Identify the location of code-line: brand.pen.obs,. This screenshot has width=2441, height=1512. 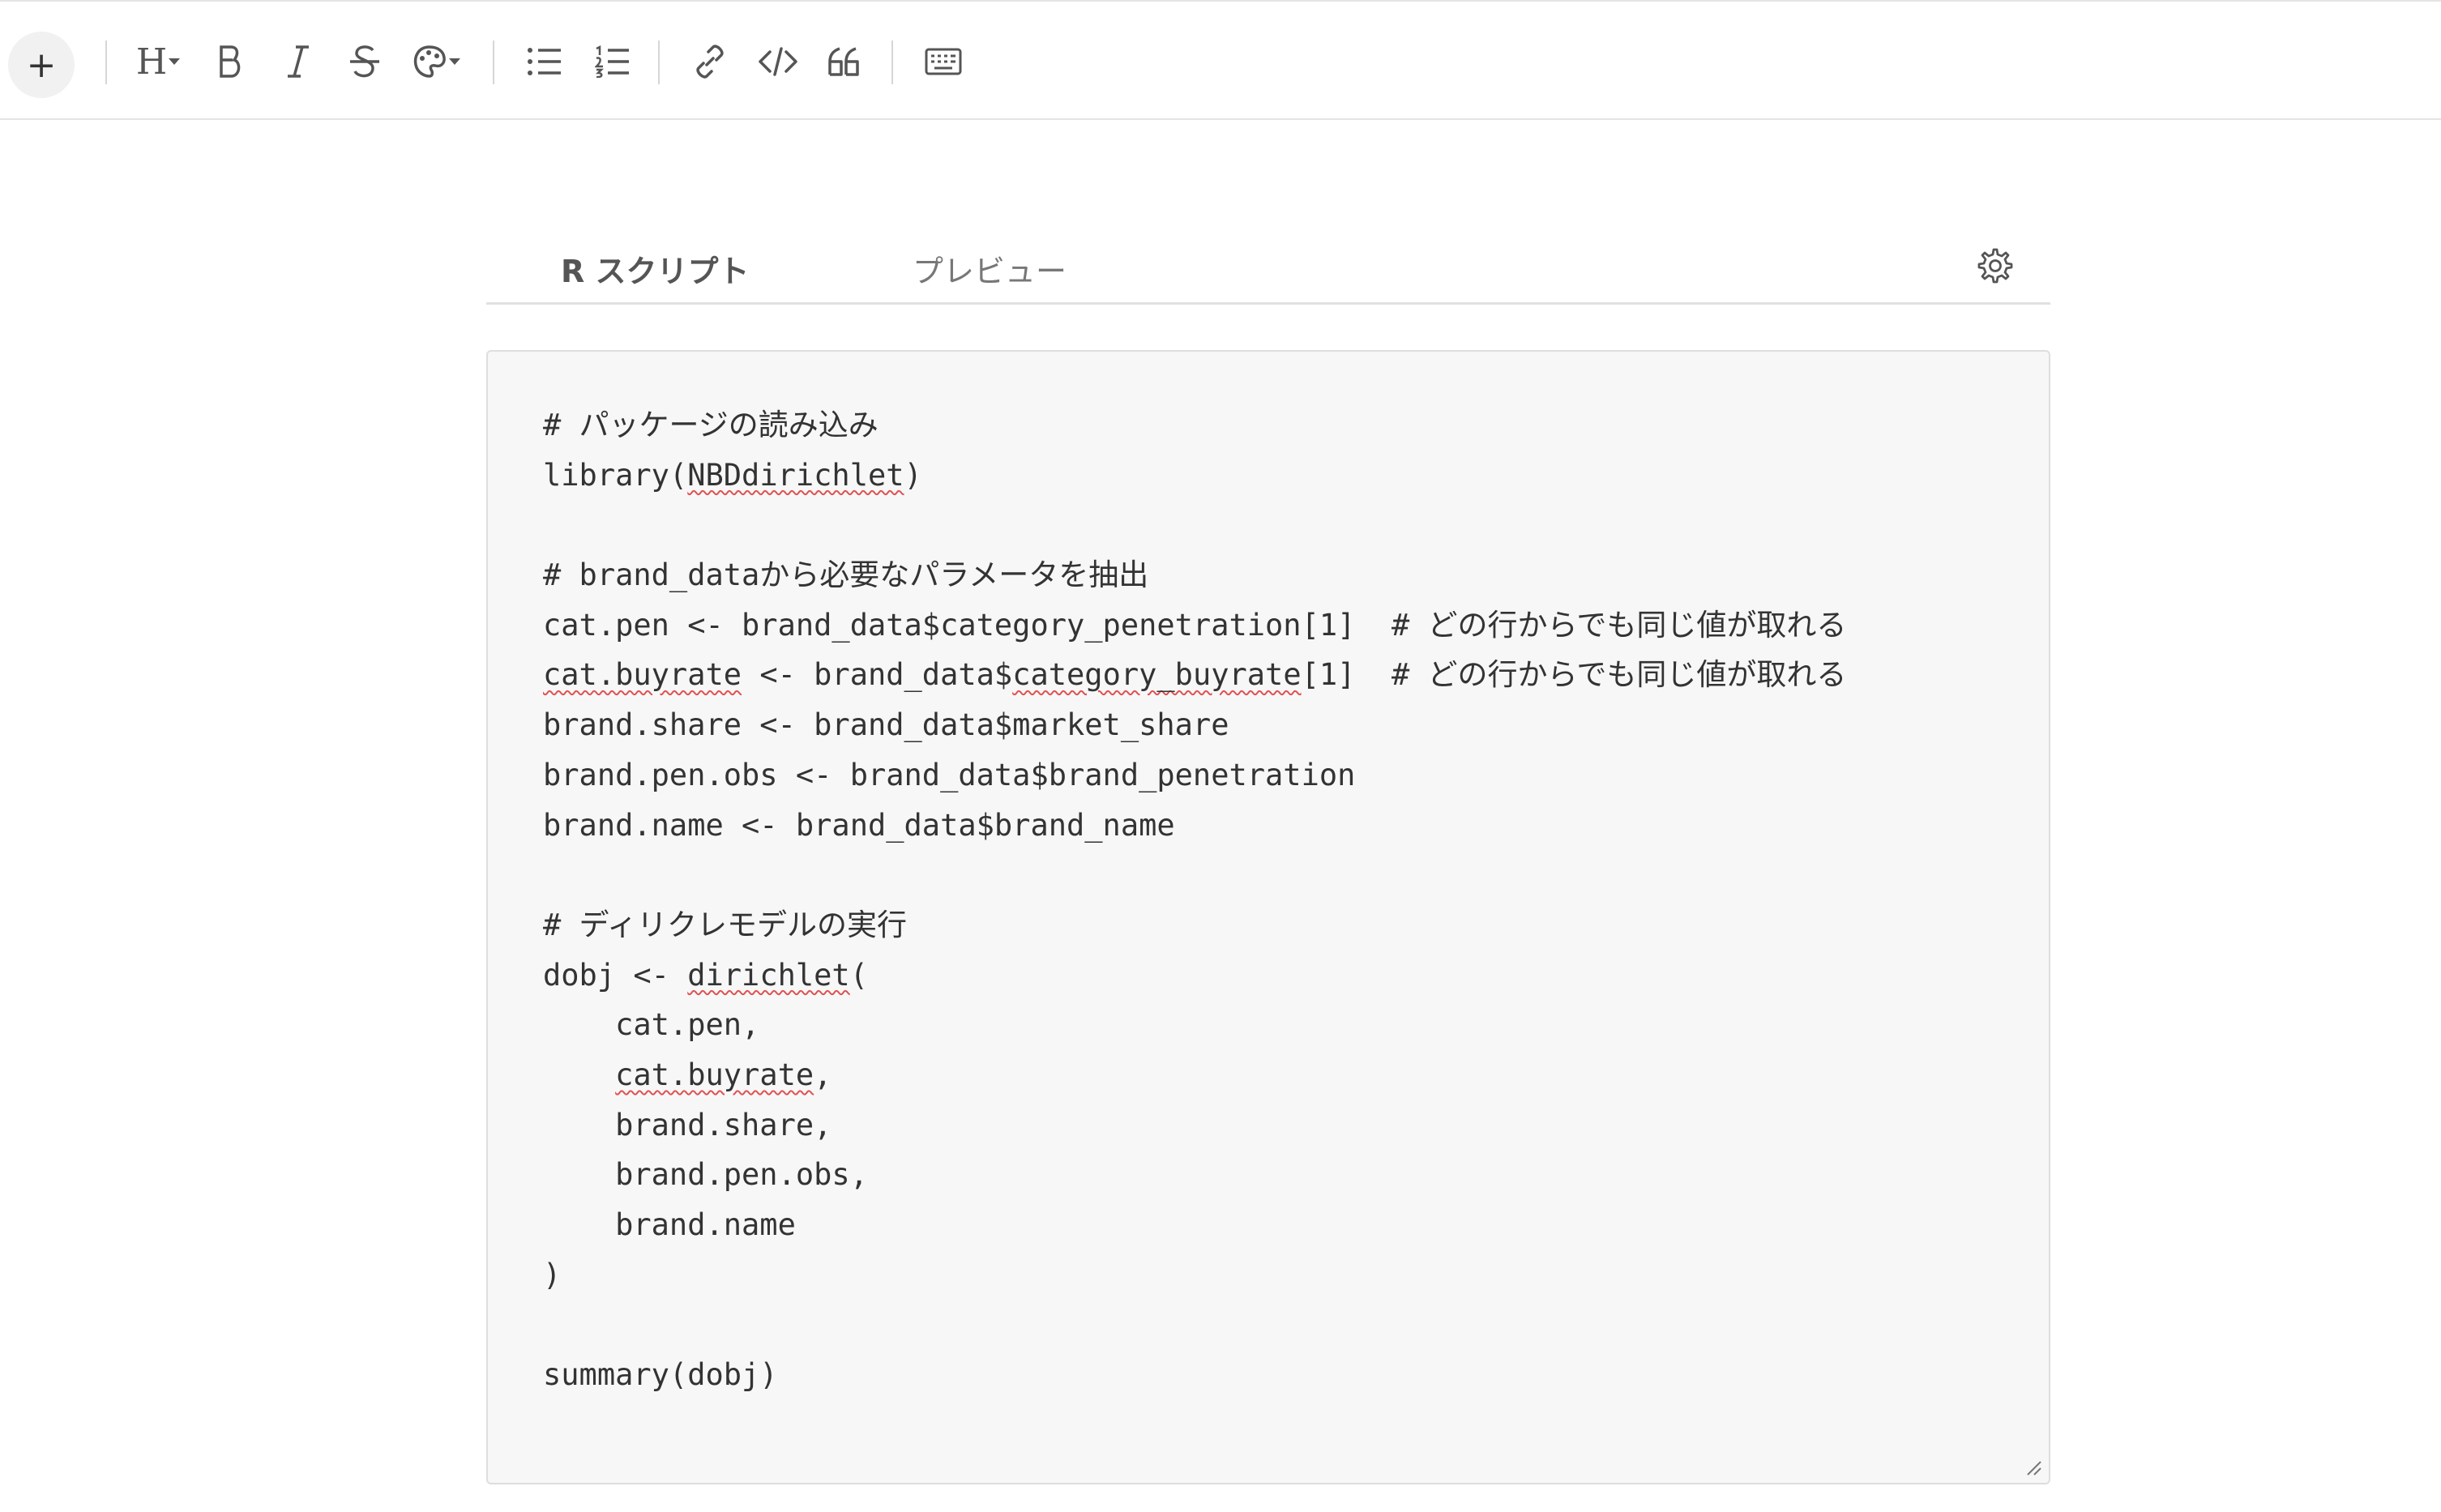
(1194, 1175).